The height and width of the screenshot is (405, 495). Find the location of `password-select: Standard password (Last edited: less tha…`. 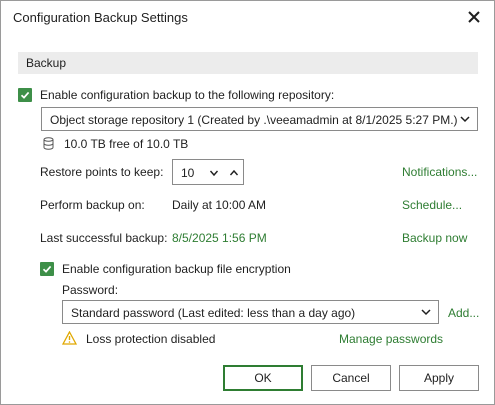

password-select: Standard password (Last edited: less tha… is located at coordinates (250, 312).